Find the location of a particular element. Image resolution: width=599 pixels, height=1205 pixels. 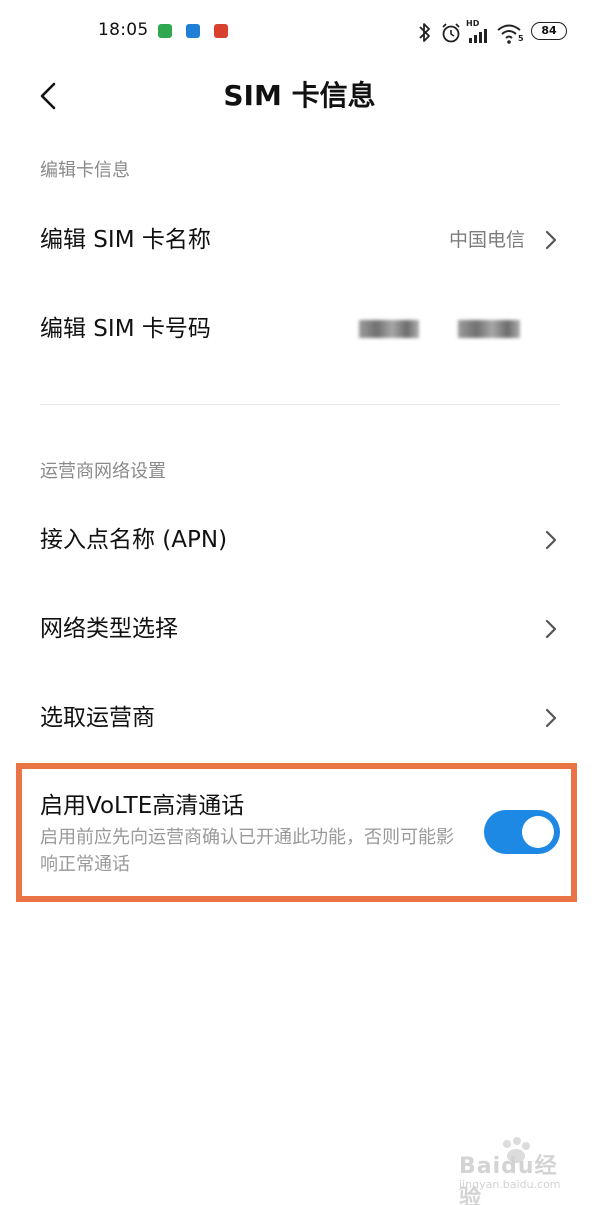

back-arrow-icon is located at coordinates (48, 96).